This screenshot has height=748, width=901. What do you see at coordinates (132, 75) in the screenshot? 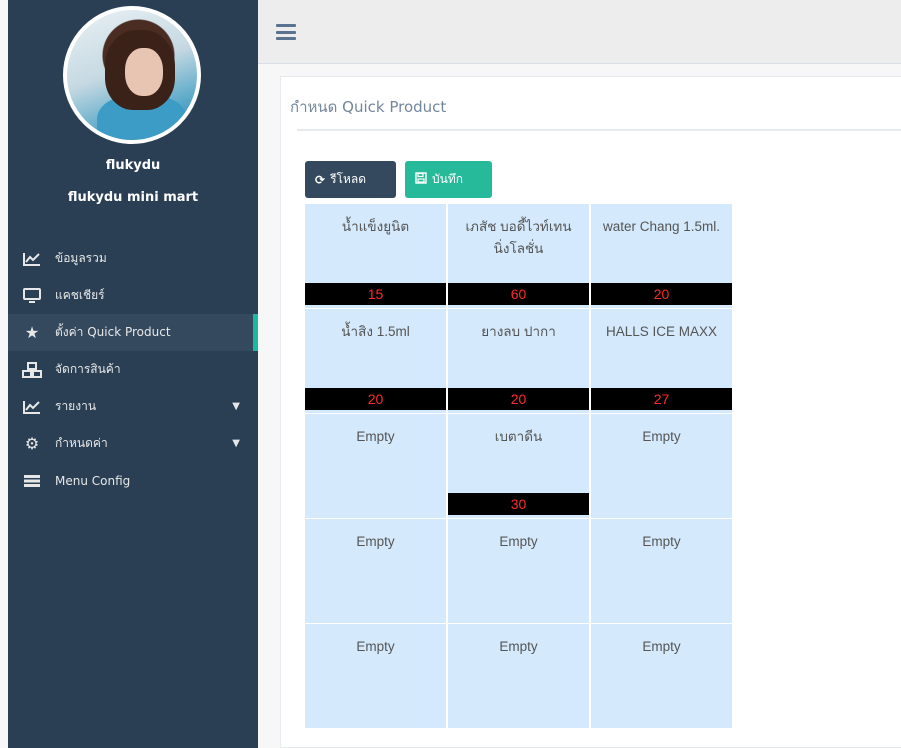
I see `avatar` at bounding box center [132, 75].